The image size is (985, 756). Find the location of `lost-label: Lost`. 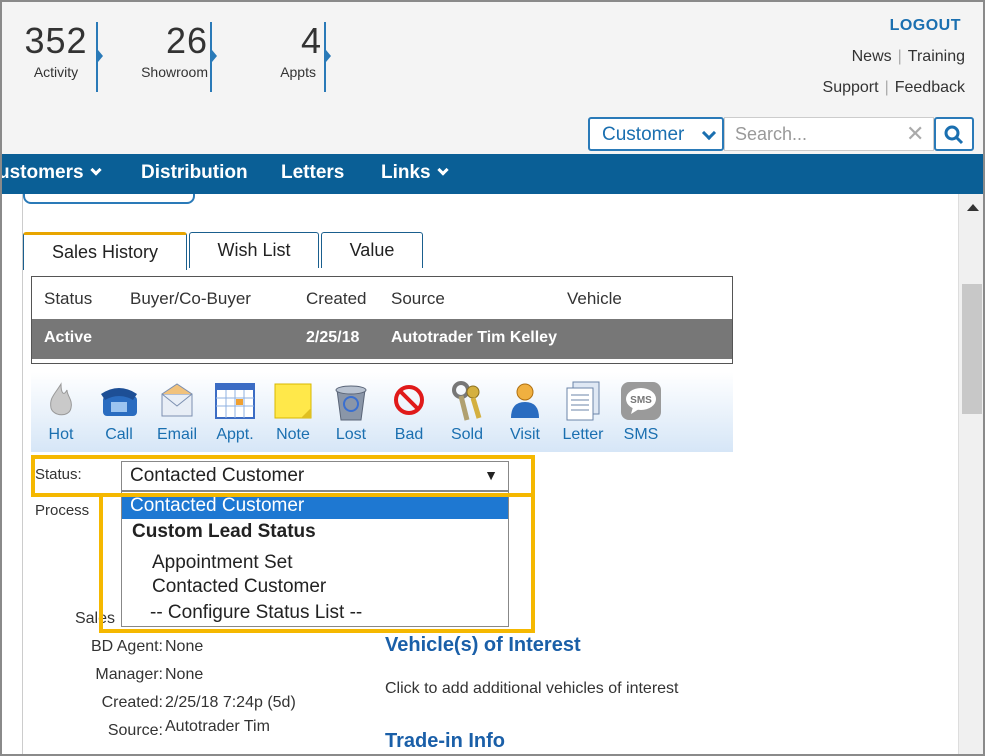

lost-label: Lost is located at coordinates (351, 434).